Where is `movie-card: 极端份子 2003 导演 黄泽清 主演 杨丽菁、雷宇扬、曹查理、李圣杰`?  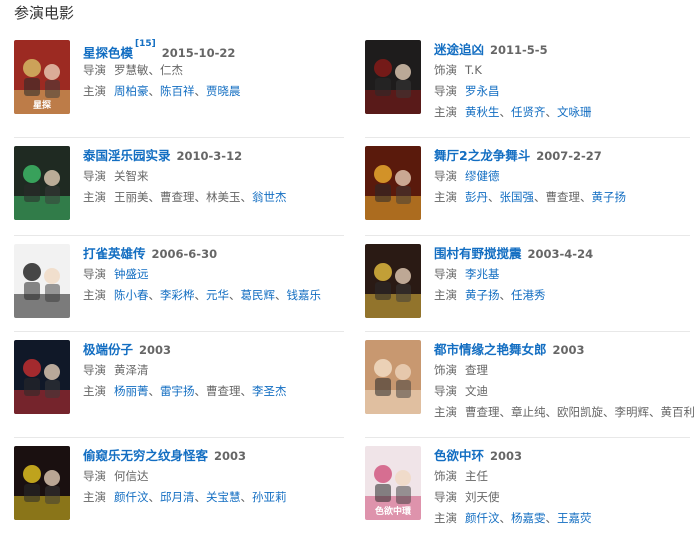
movie-card: 极端份子 2003 导演 黄泽清 主演 杨丽菁、雷宇扬、曹查理、李圣杰 is located at coordinates (179, 389).